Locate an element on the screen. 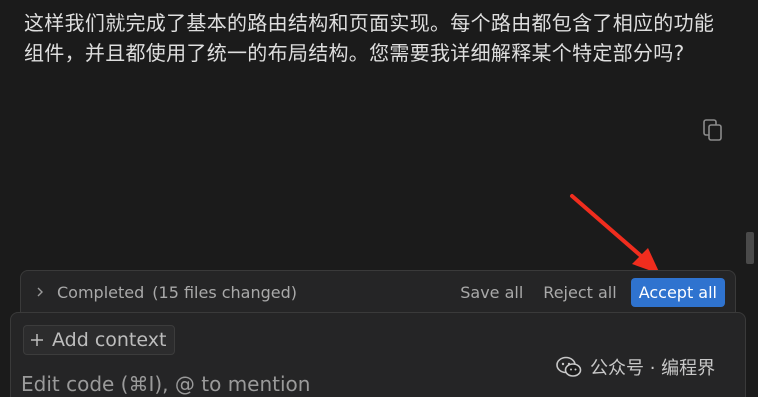 The image size is (758, 397). status-label: Completed is located at coordinates (101, 292).